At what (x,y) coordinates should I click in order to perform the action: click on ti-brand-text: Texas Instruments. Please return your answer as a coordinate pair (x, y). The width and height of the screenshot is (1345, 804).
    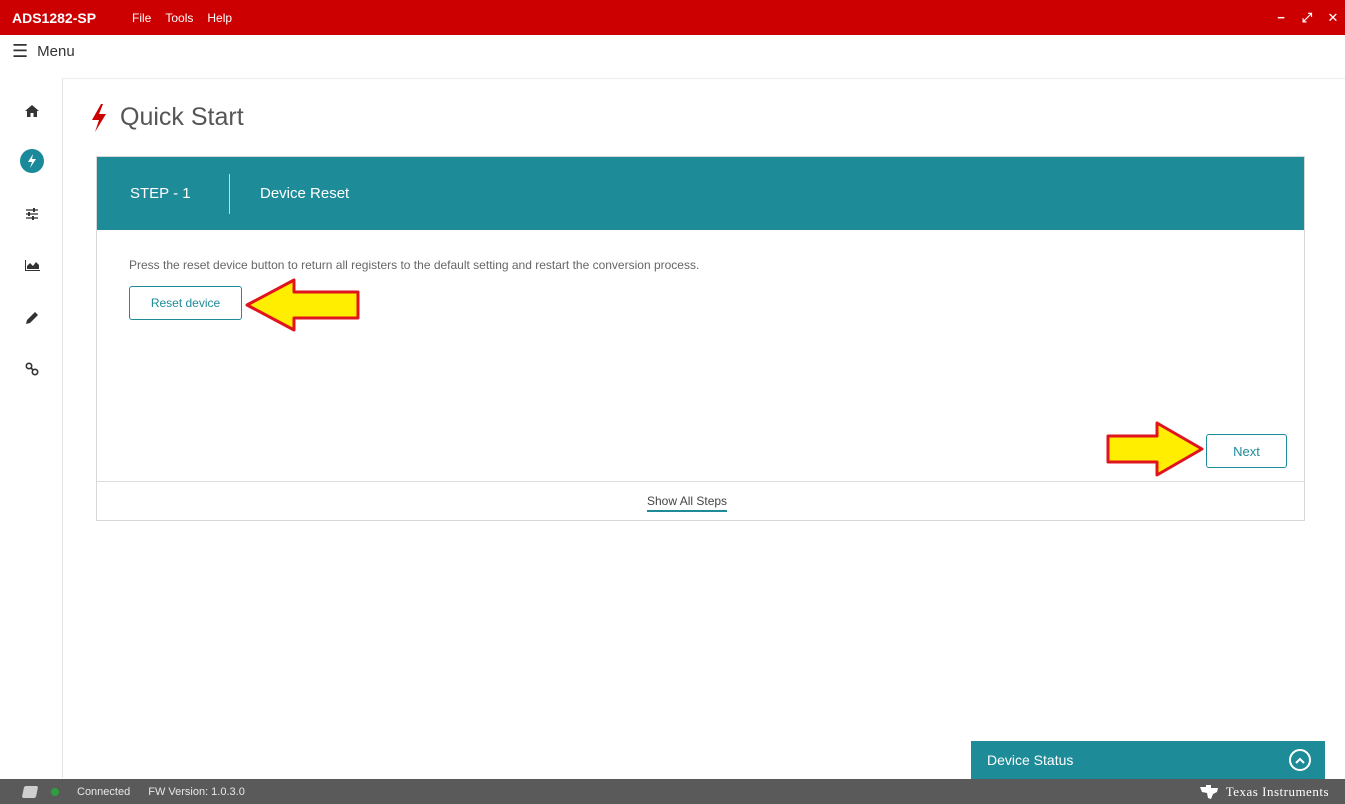
    Looking at the image, I should click on (1277, 791).